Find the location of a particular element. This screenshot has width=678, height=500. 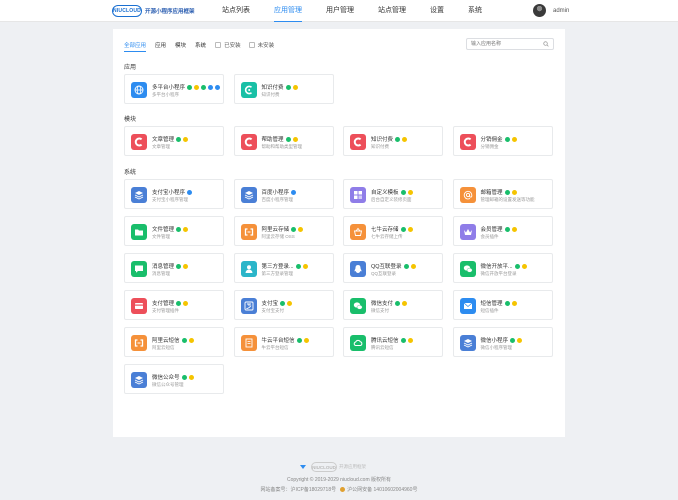

app-card: 文章管理 文章管理 is located at coordinates (174, 141).